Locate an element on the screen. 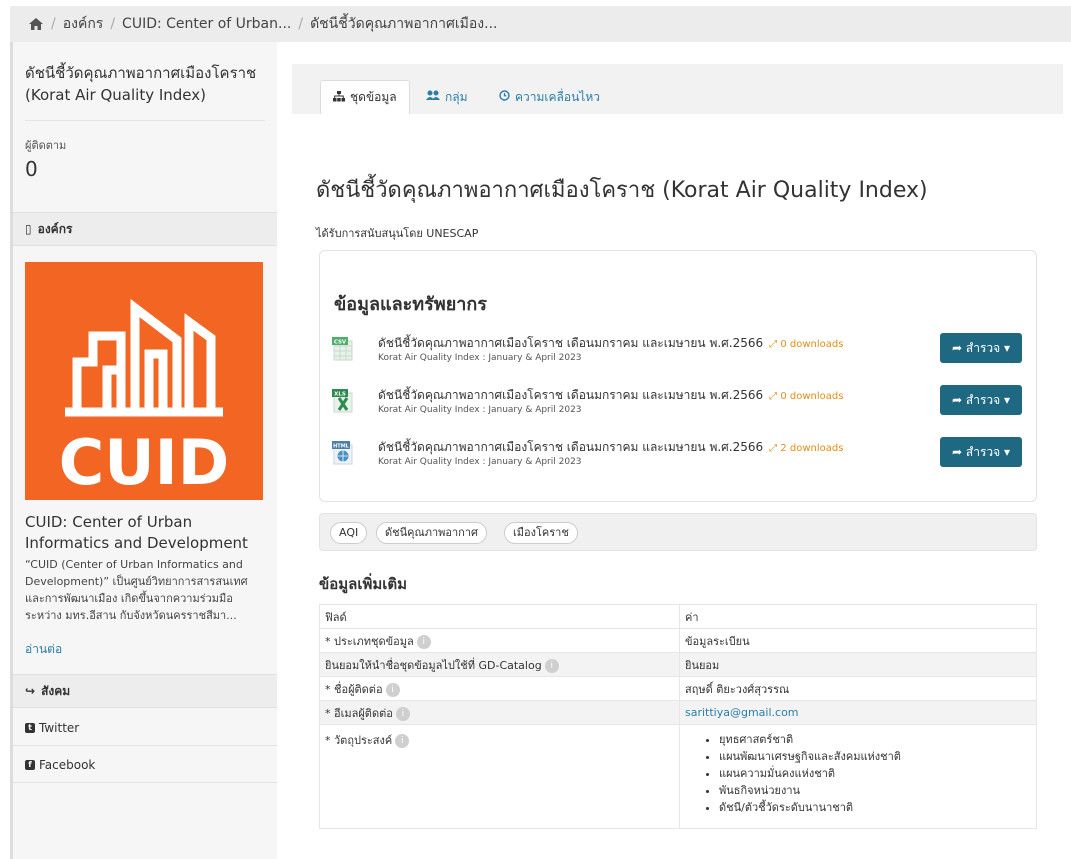 This screenshot has height=859, width=1071. share-icon: ↪ is located at coordinates (30, 691).